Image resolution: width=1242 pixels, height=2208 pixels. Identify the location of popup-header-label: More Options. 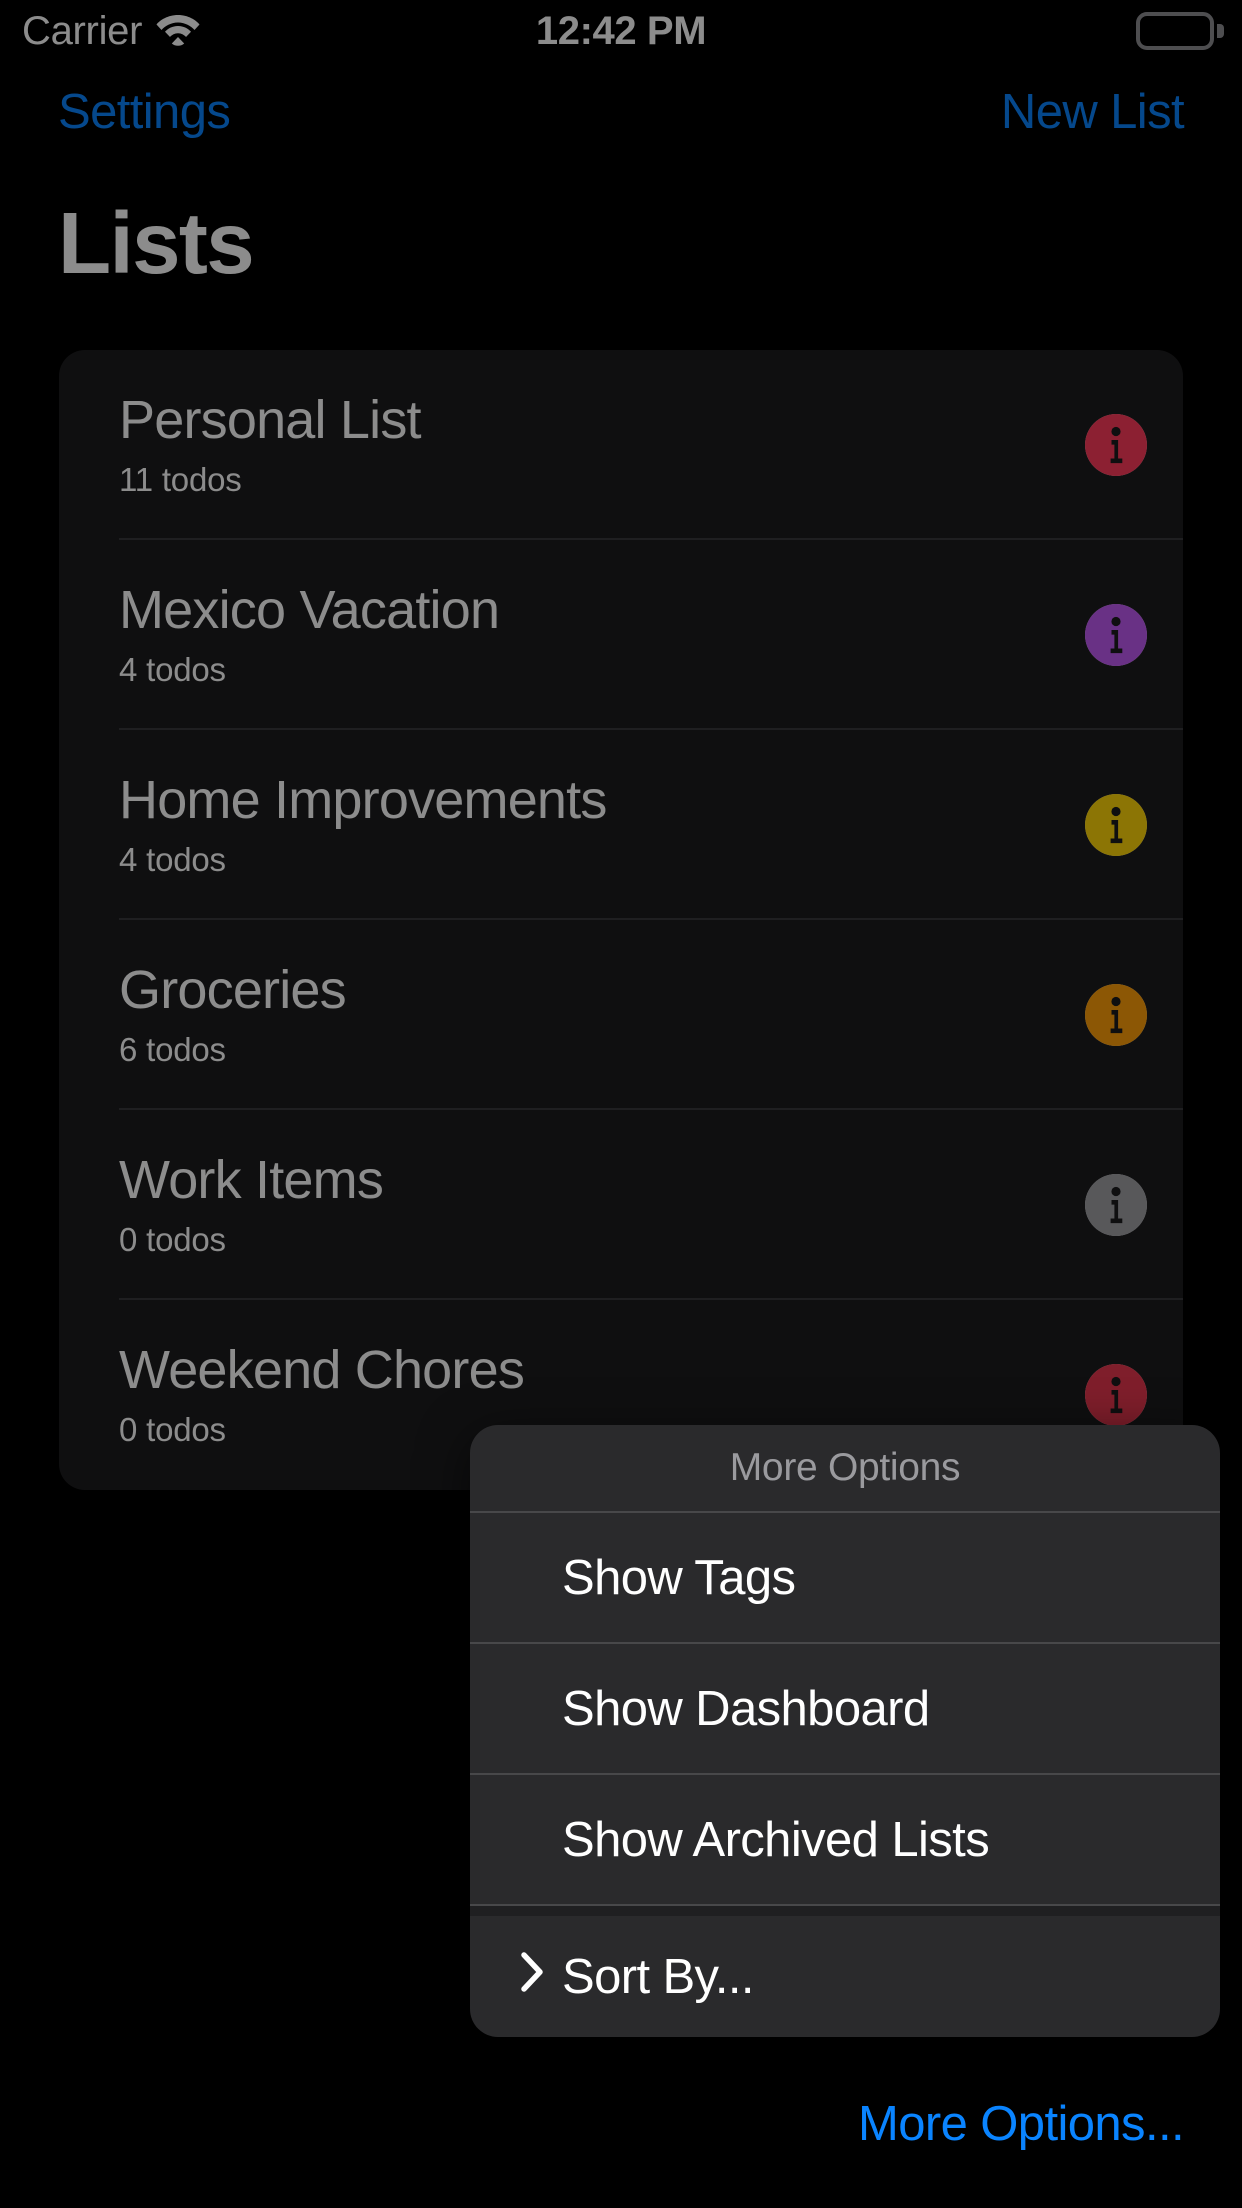
(845, 1469).